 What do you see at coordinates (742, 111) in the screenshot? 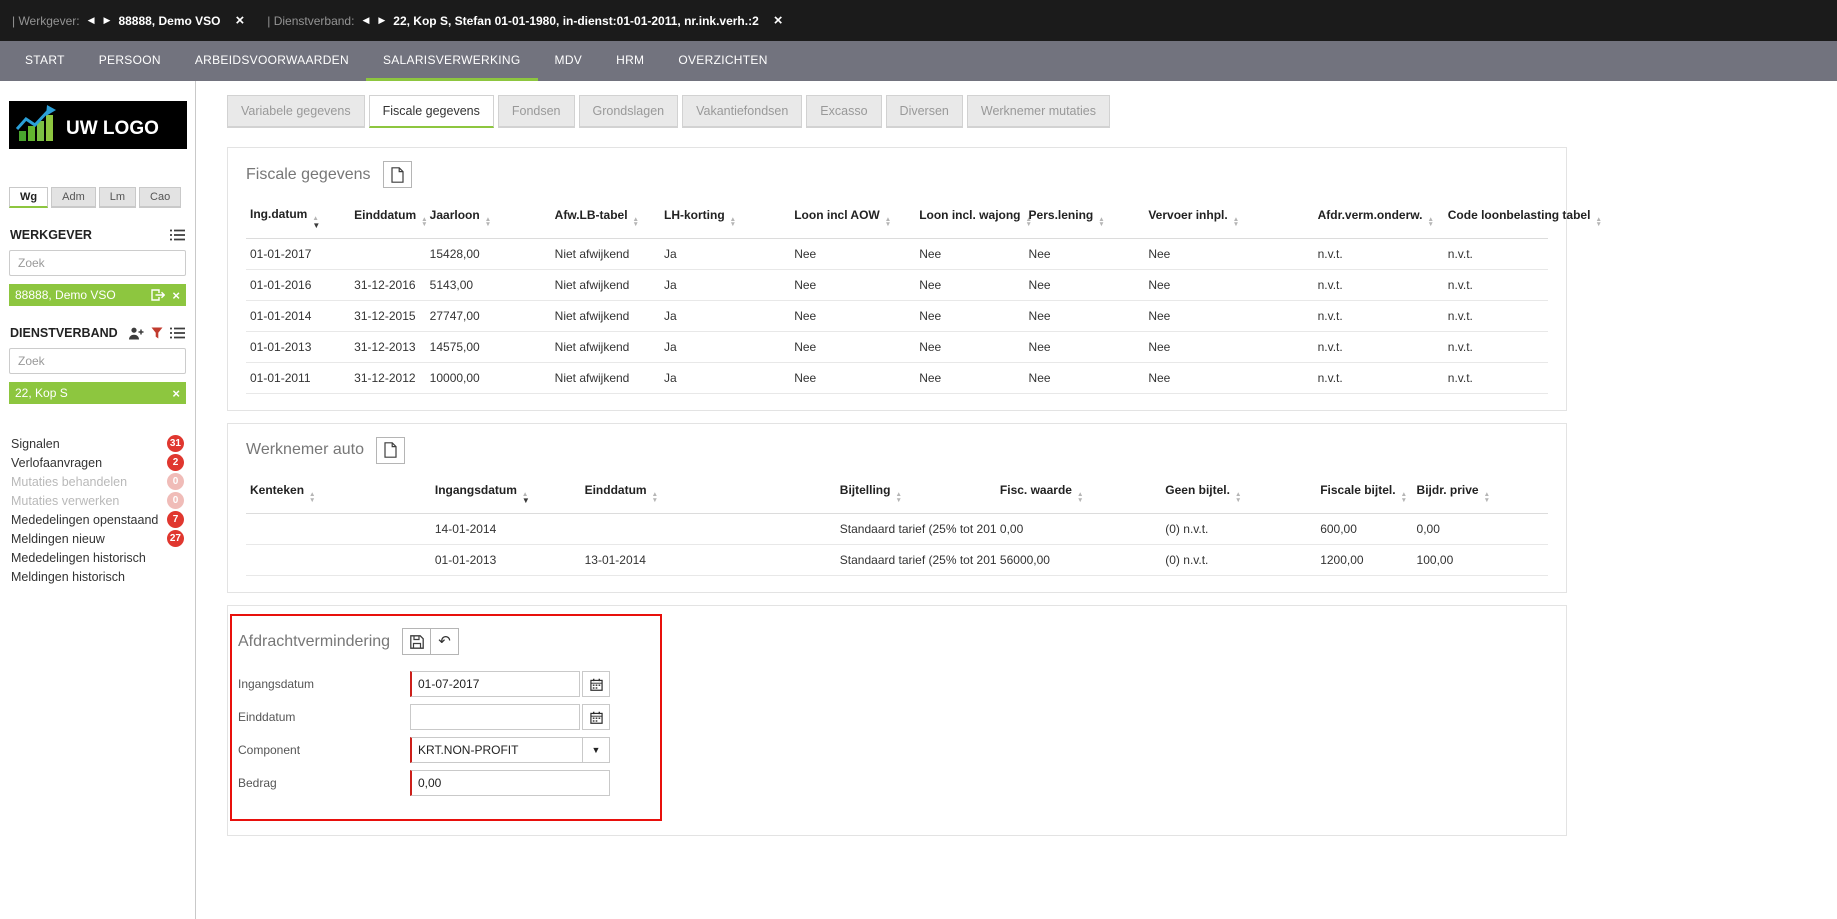
I see `content-tab: Vakantiefondsen` at bounding box center [742, 111].